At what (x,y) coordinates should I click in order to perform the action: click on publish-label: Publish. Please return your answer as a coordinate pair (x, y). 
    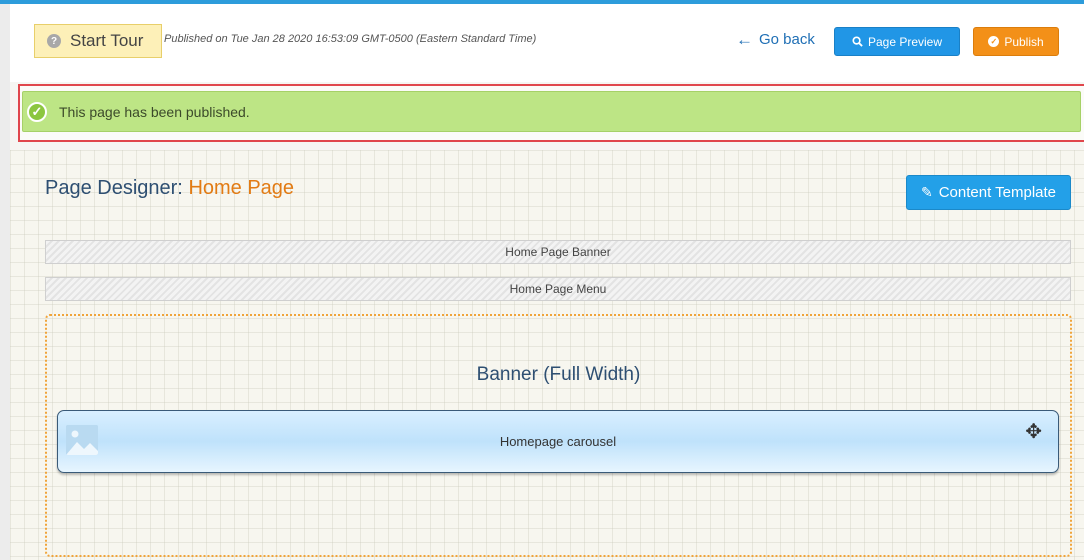
    Looking at the image, I should click on (1024, 41).